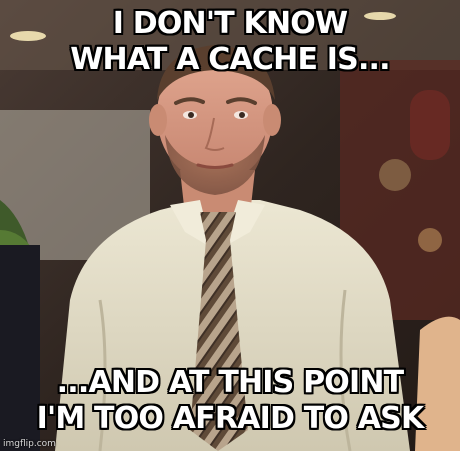  Describe the element at coordinates (191, 115) in the screenshot. I see `pupil-left` at that location.